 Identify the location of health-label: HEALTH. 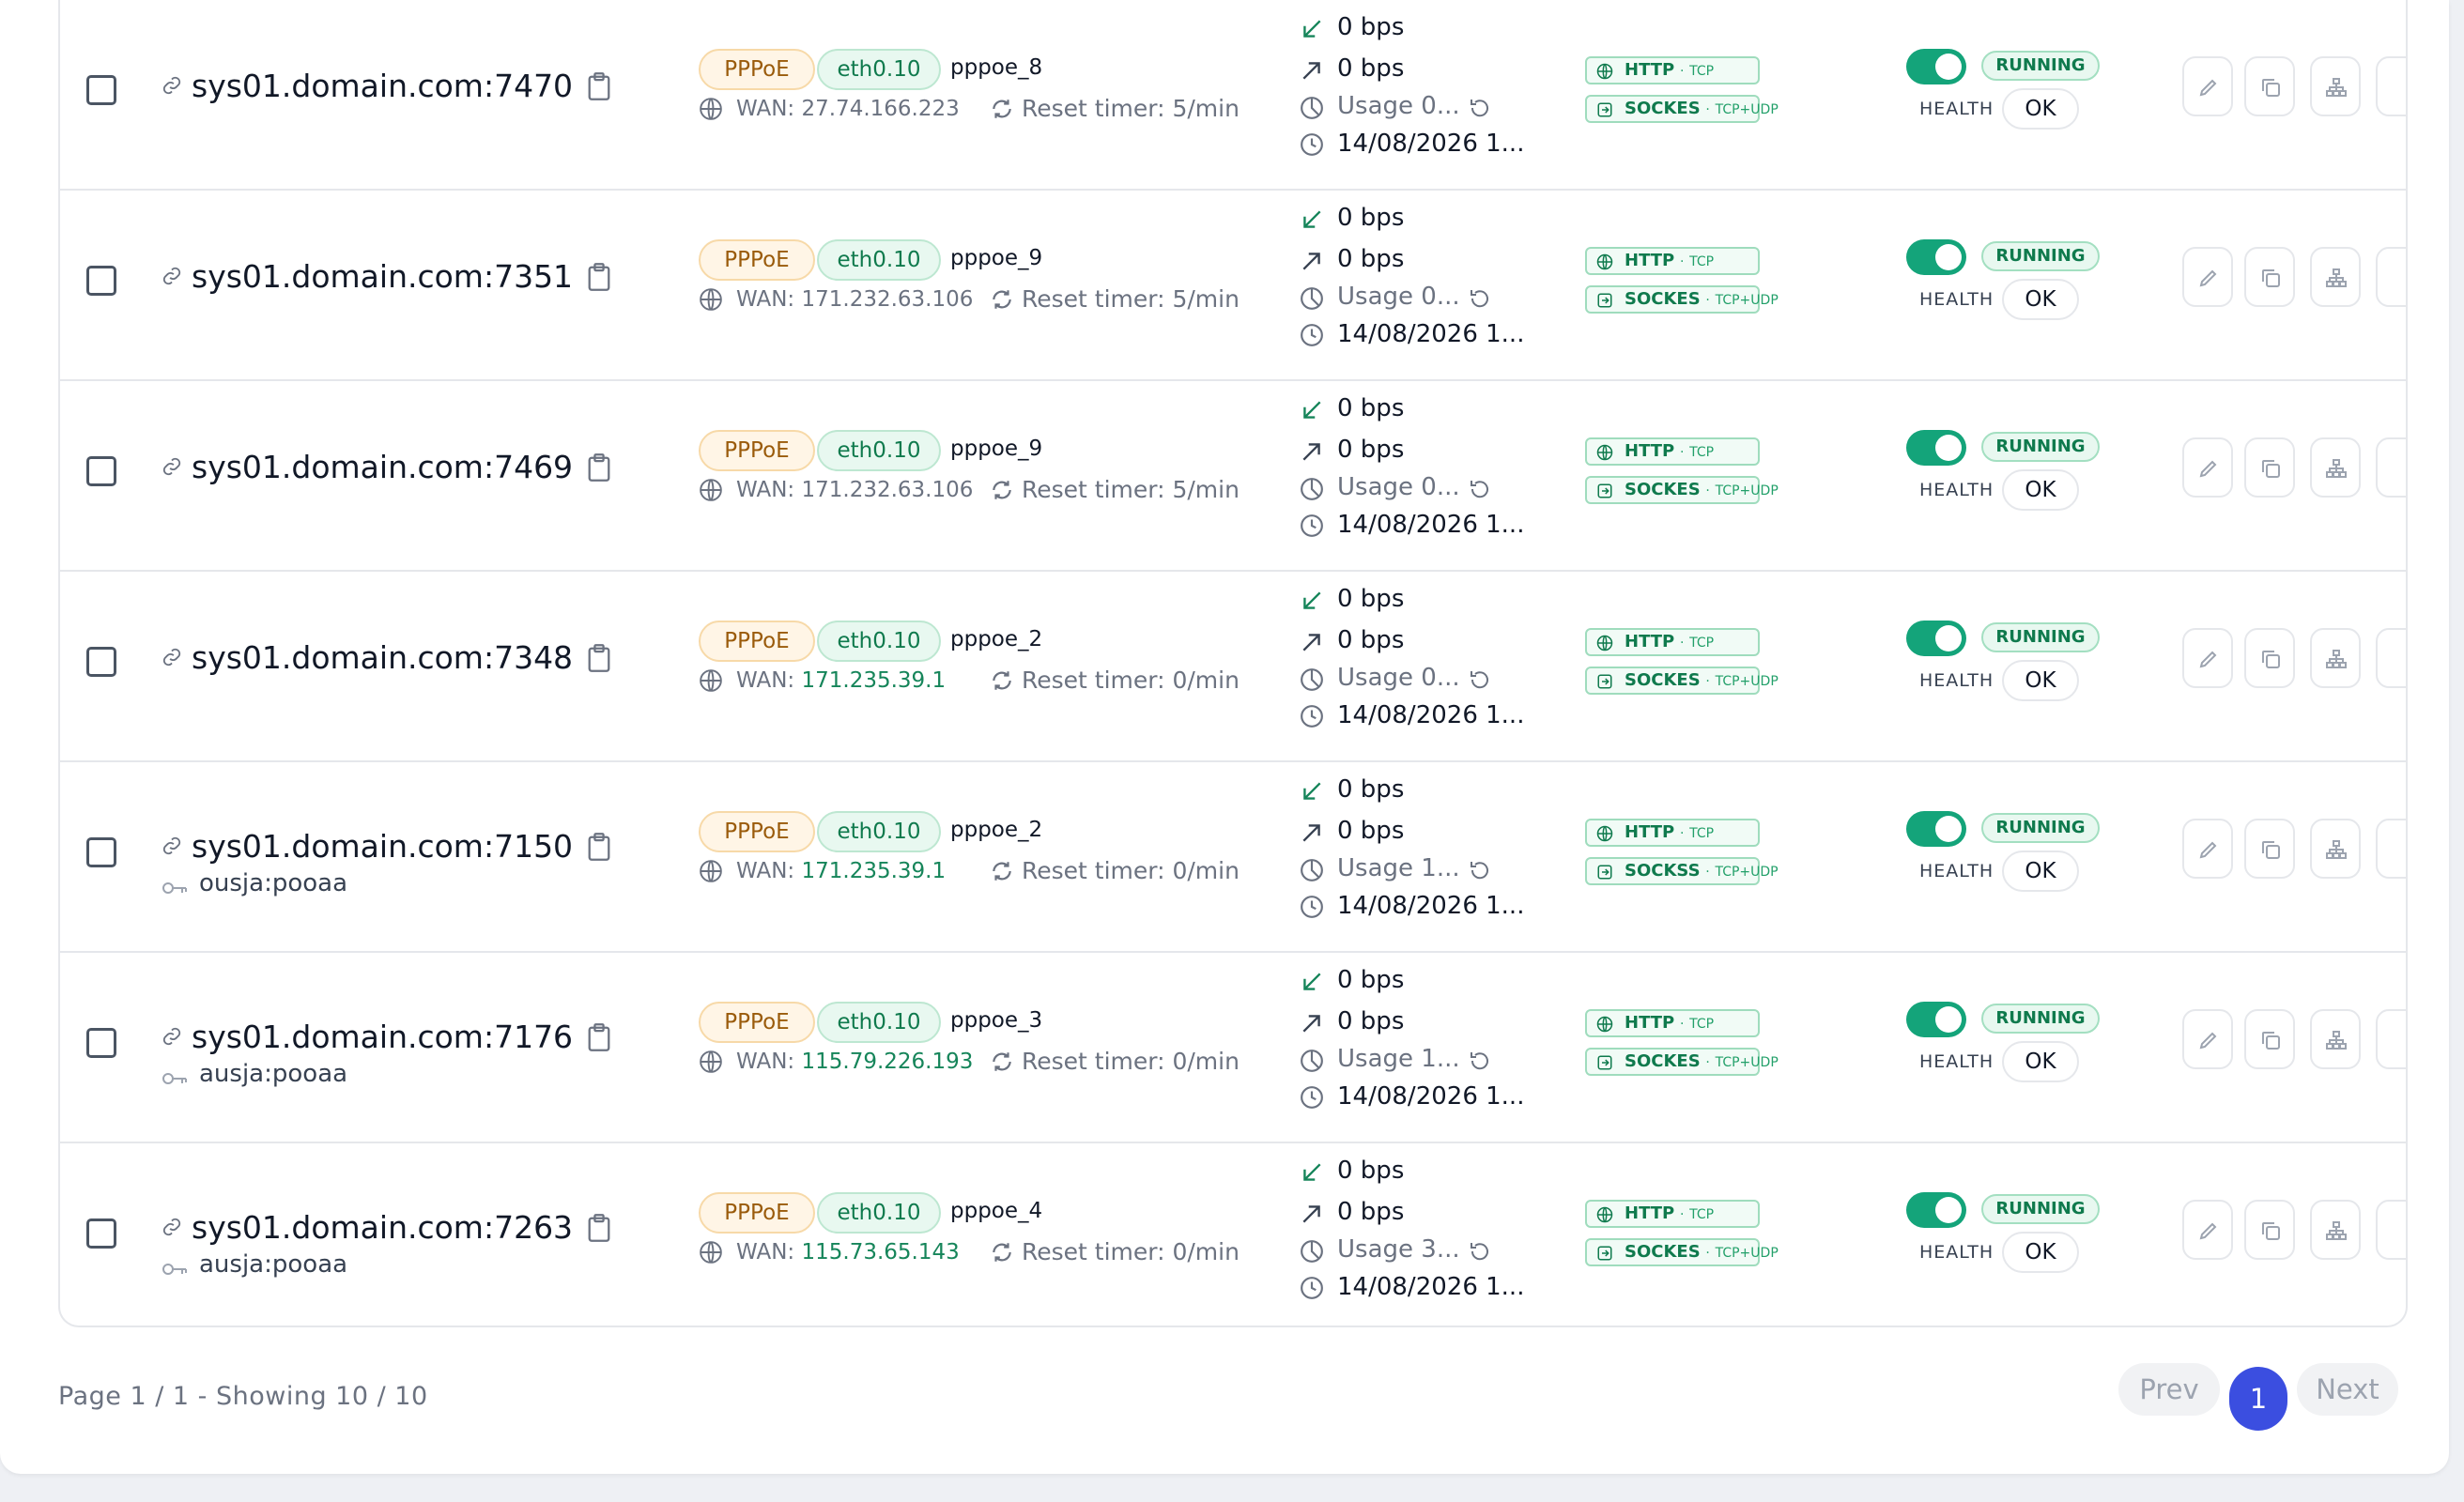
(1956, 299).